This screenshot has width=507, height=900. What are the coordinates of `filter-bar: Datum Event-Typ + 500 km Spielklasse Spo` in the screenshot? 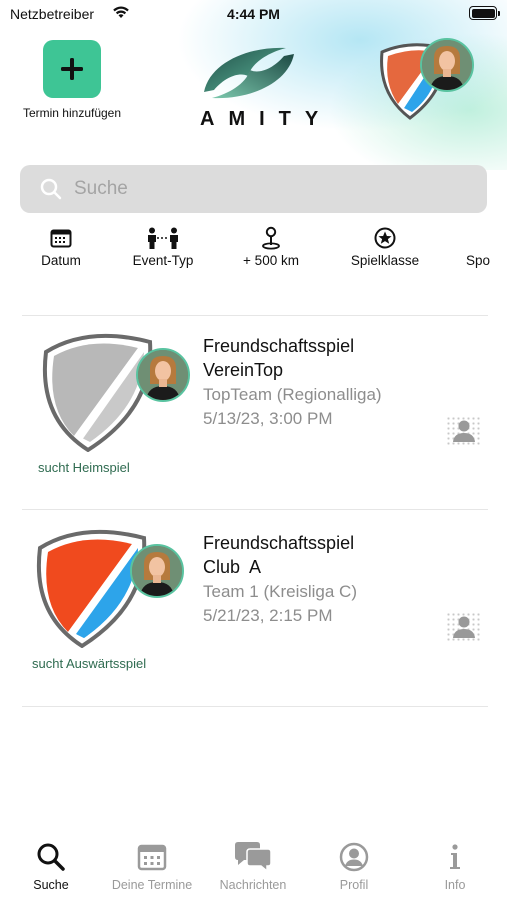 It's located at (253, 251).